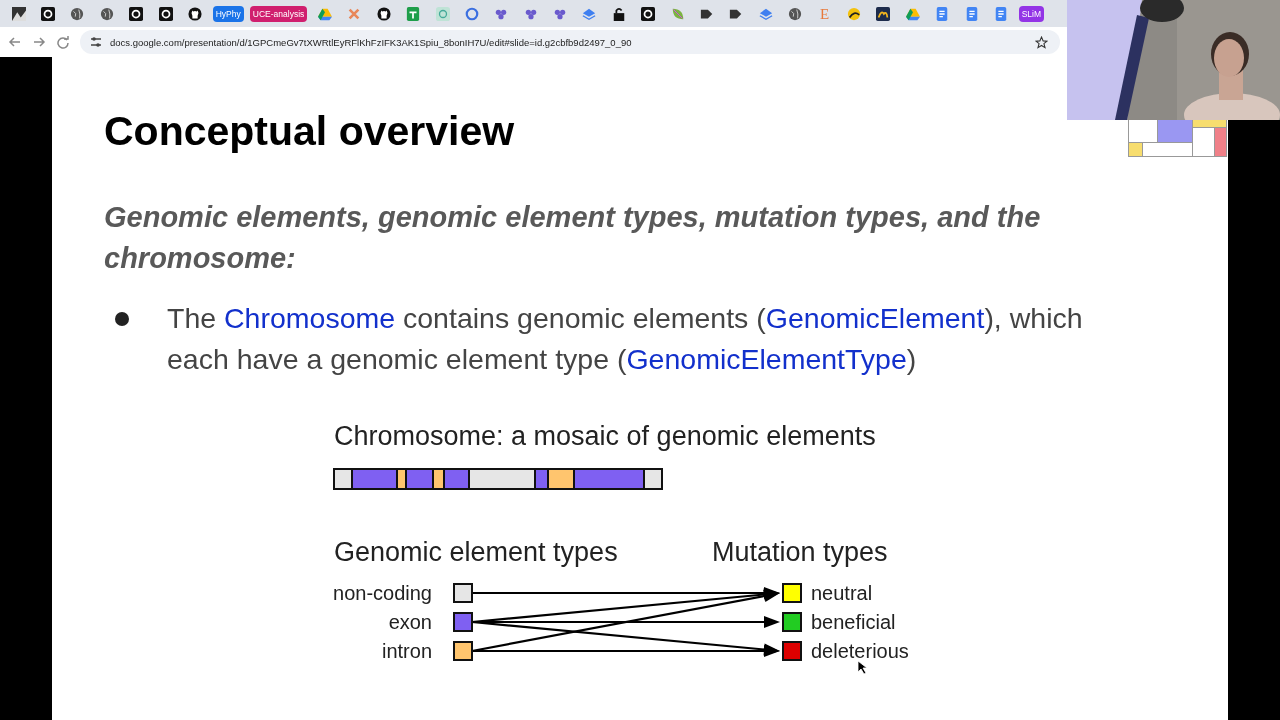  Describe the element at coordinates (63, 42) in the screenshot. I see `reload-icon` at that location.